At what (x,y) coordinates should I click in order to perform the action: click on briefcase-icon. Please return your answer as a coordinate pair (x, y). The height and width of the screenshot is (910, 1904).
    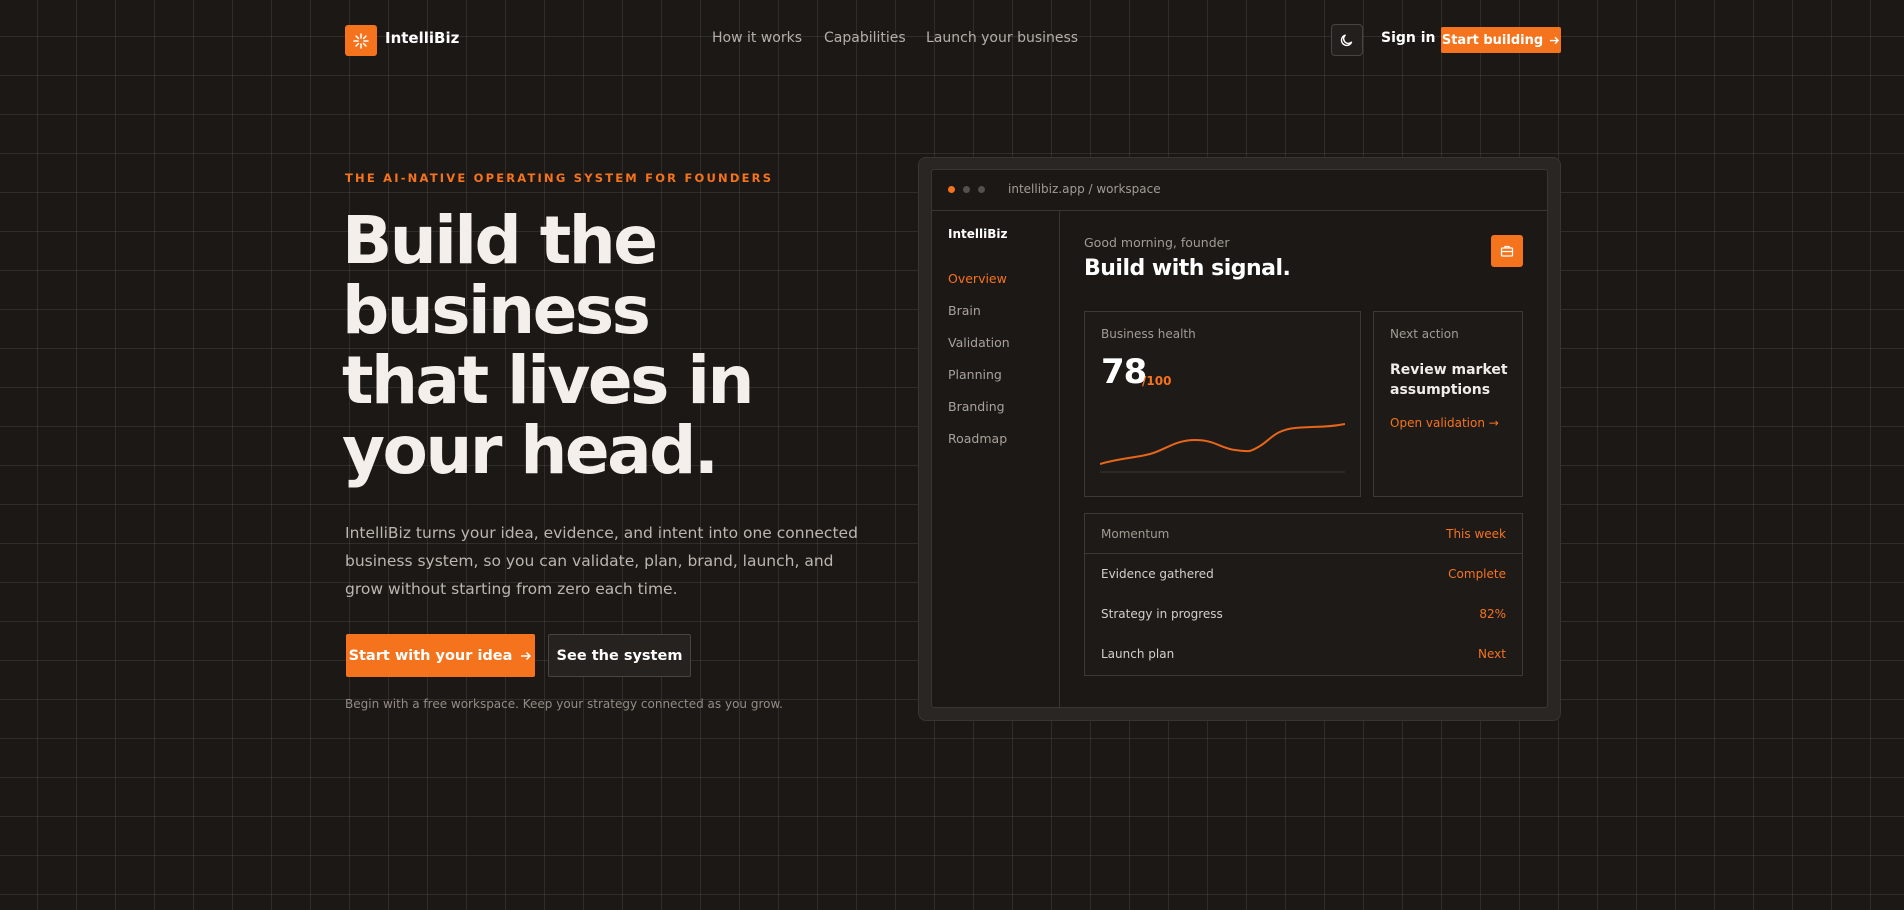
    Looking at the image, I should click on (1507, 251).